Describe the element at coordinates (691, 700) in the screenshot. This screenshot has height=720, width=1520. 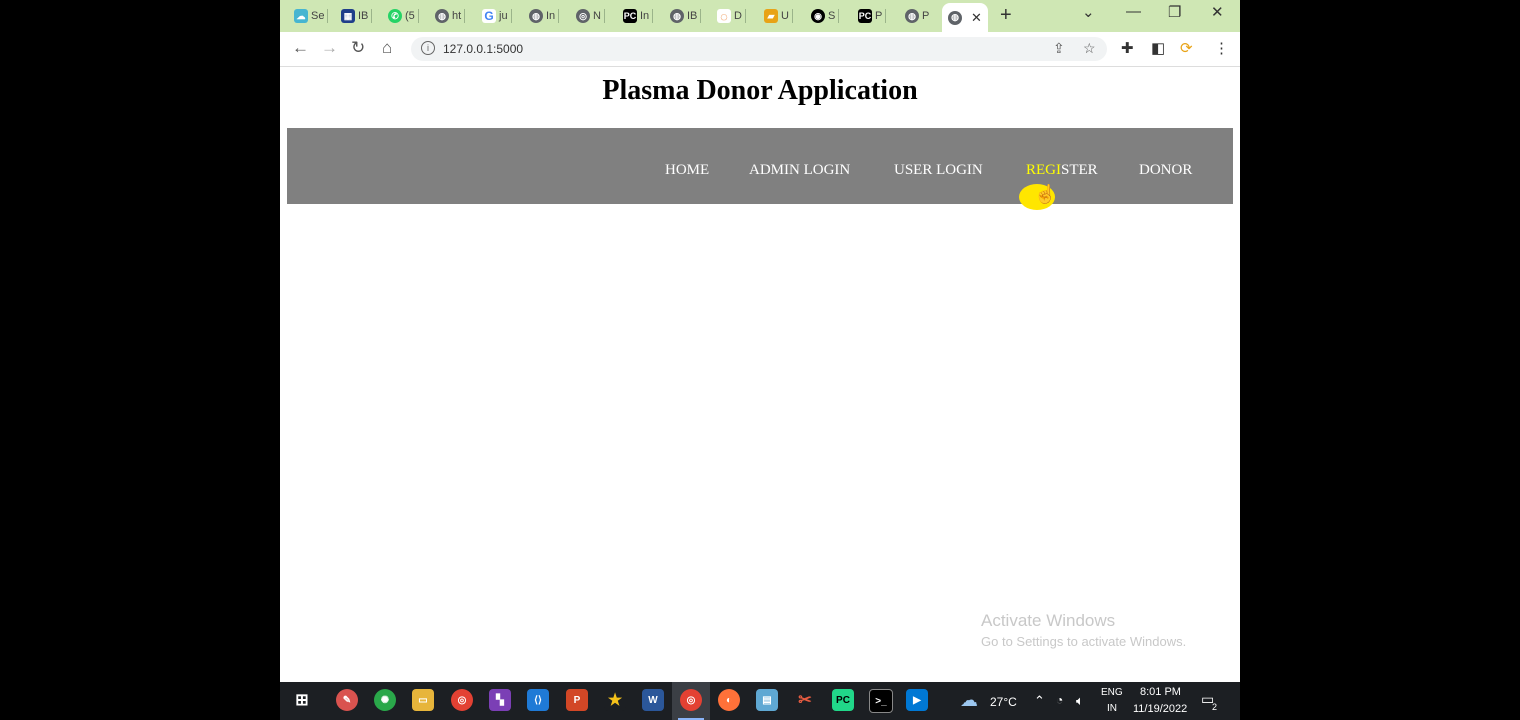
I see `chrome-active-icon: ◎` at that location.